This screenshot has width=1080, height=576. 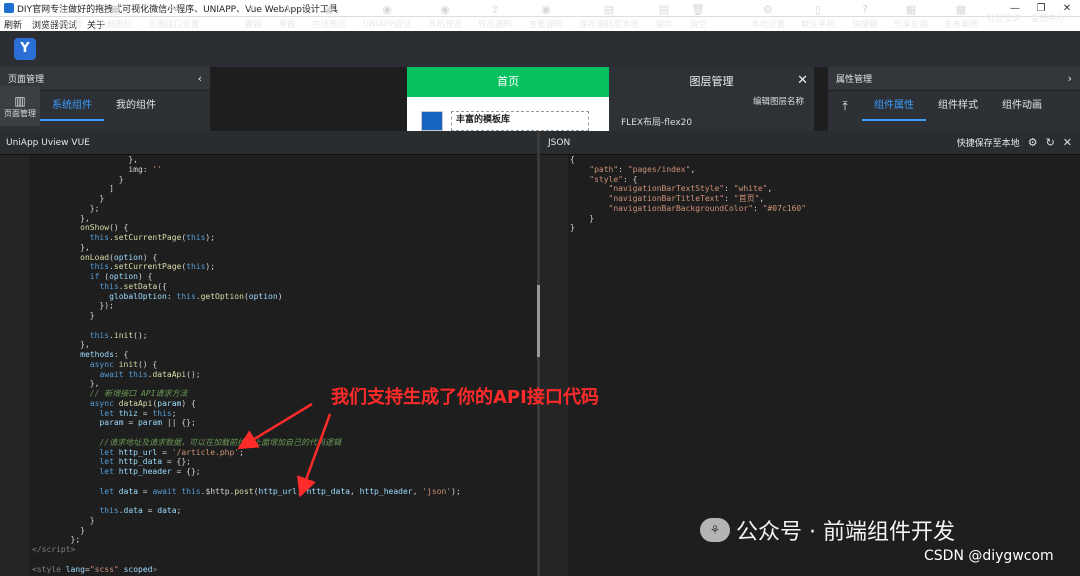 I want to click on clear-button: 🗑 消空, so click(x=697, y=16).